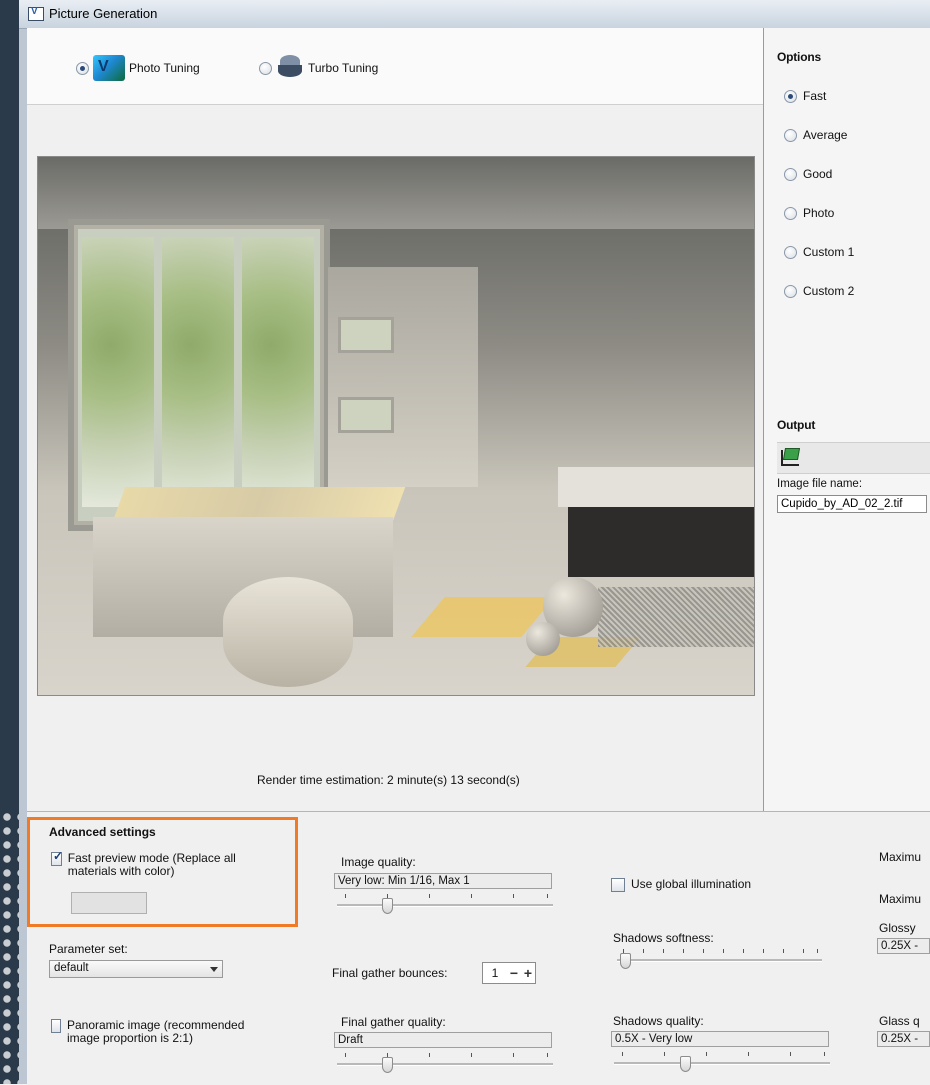 The height and width of the screenshot is (1085, 930). What do you see at coordinates (796, 425) in the screenshot?
I see `output-heading: Output` at bounding box center [796, 425].